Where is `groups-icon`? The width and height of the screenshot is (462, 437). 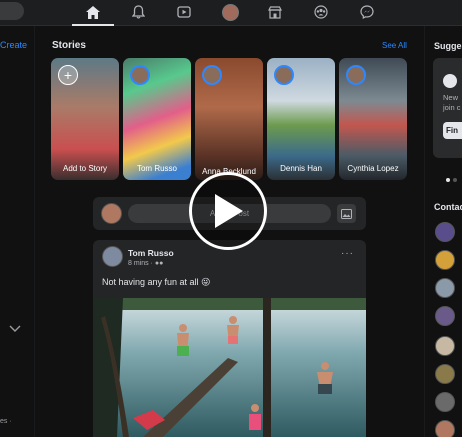 groups-icon is located at coordinates (321, 12).